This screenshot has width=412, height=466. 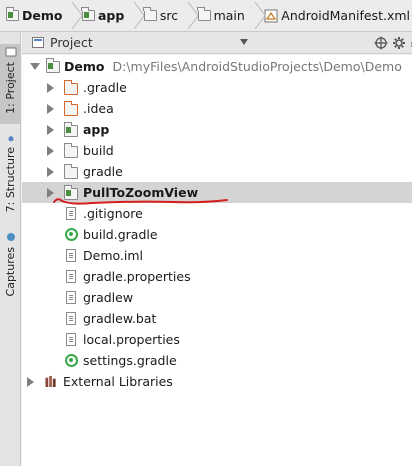 I want to click on tab-project: 1: Project, so click(x=10, y=84).